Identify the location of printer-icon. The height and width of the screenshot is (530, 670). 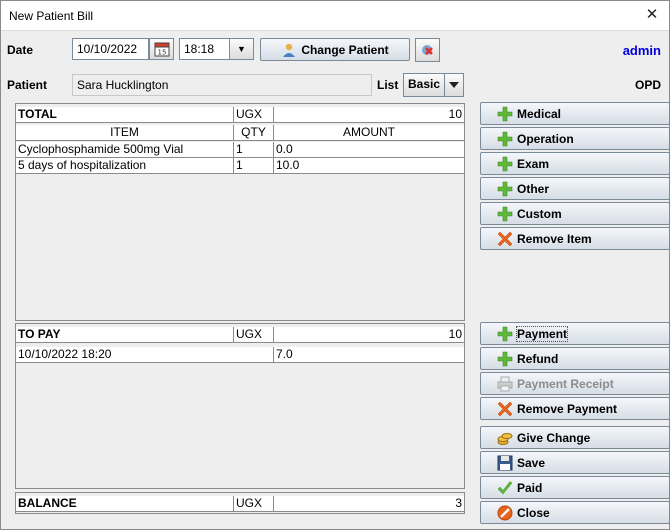
(505, 384).